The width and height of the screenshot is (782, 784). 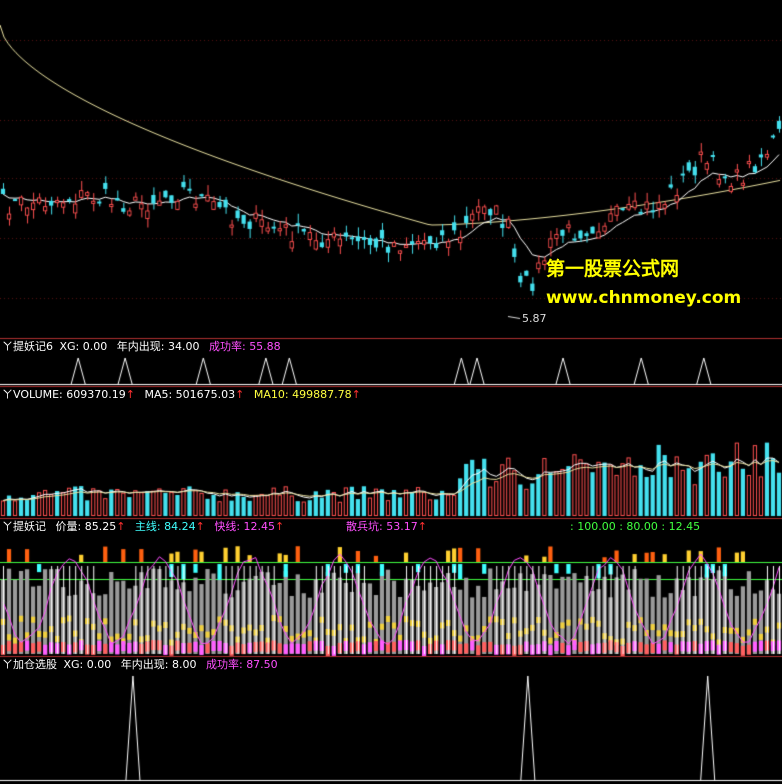 I want to click on panel3-main: 主线: 84.24, so click(x=165, y=526).